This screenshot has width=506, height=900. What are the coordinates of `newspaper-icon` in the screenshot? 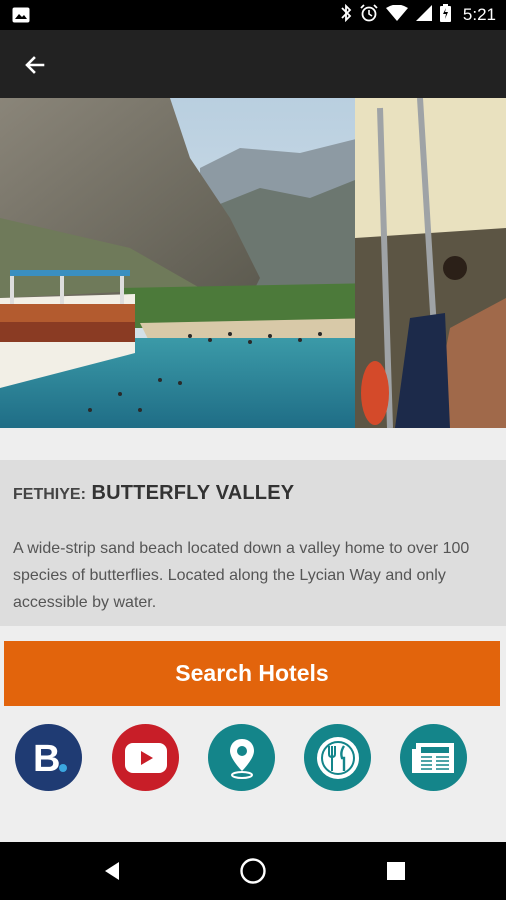 It's located at (432, 757).